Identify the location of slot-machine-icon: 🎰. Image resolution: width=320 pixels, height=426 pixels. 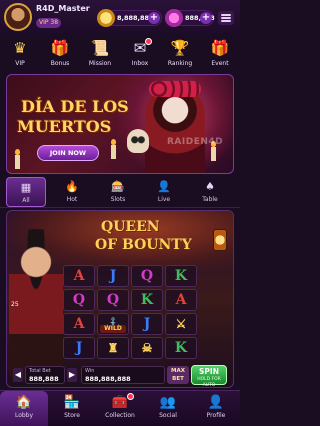
(118, 186).